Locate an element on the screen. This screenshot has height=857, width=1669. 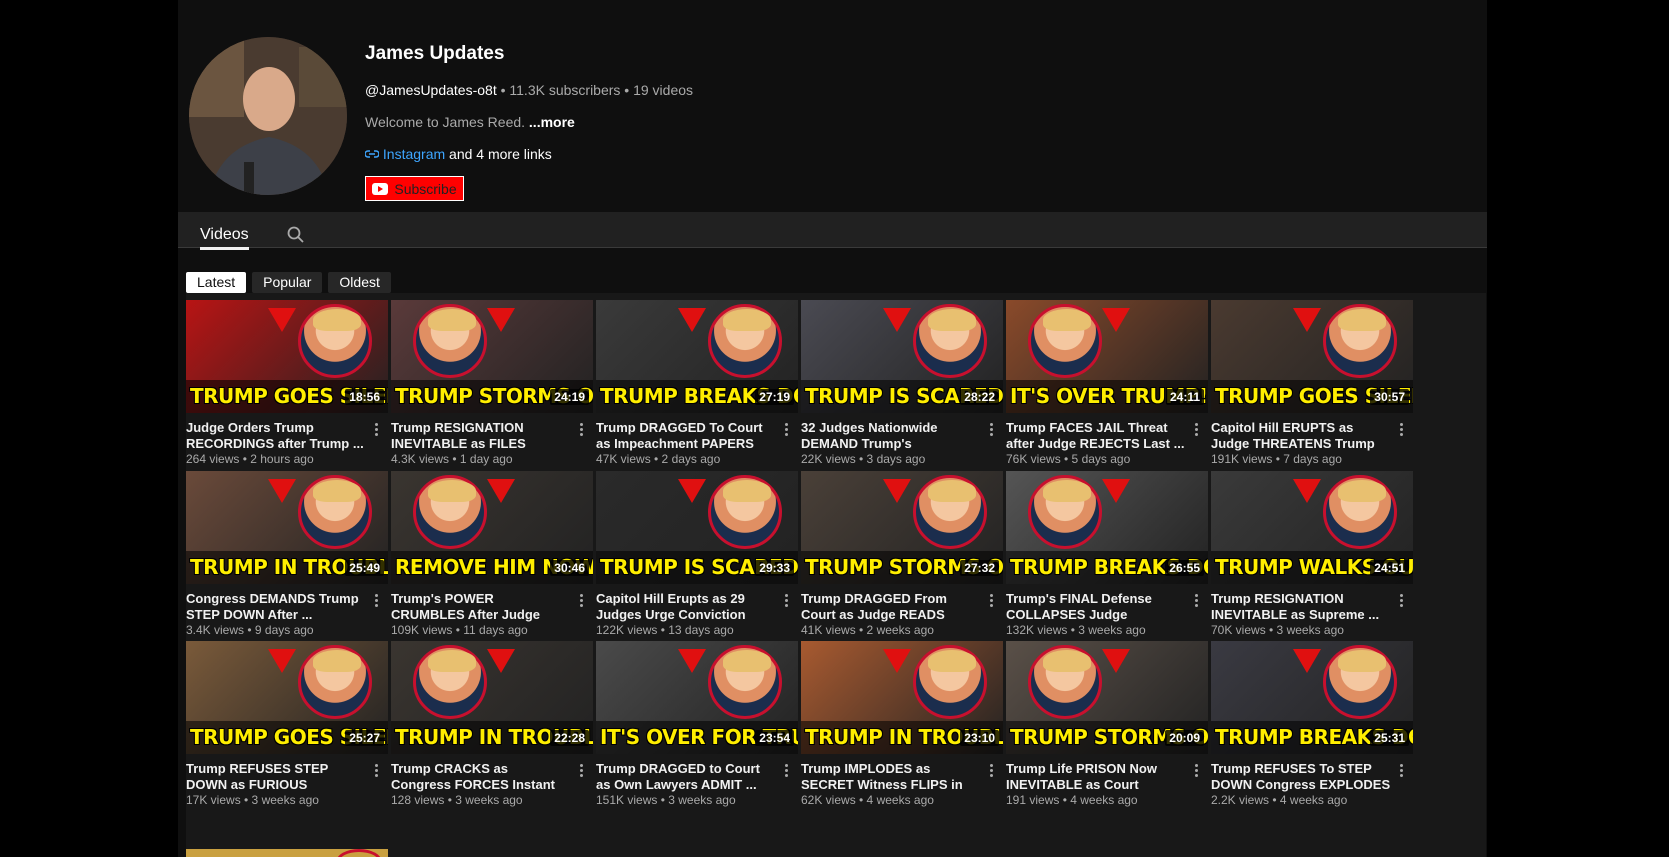
channel-links: Instagram and 4 more links is located at coordinates (458, 154).